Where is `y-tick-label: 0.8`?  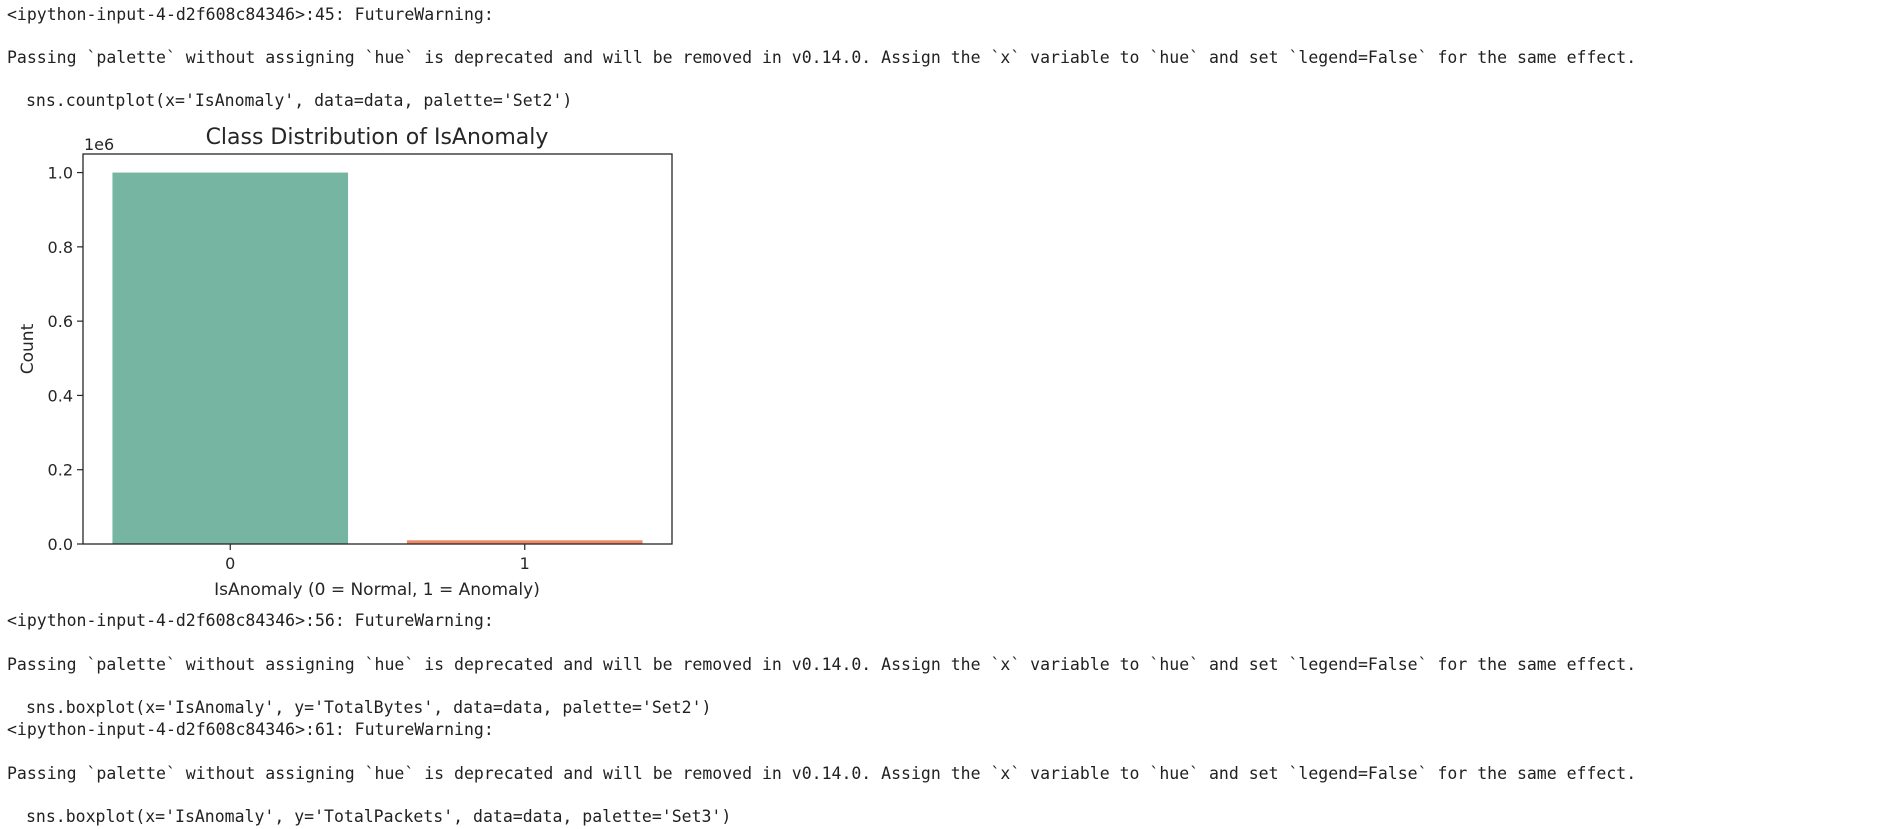 y-tick-label: 0.8 is located at coordinates (60, 247).